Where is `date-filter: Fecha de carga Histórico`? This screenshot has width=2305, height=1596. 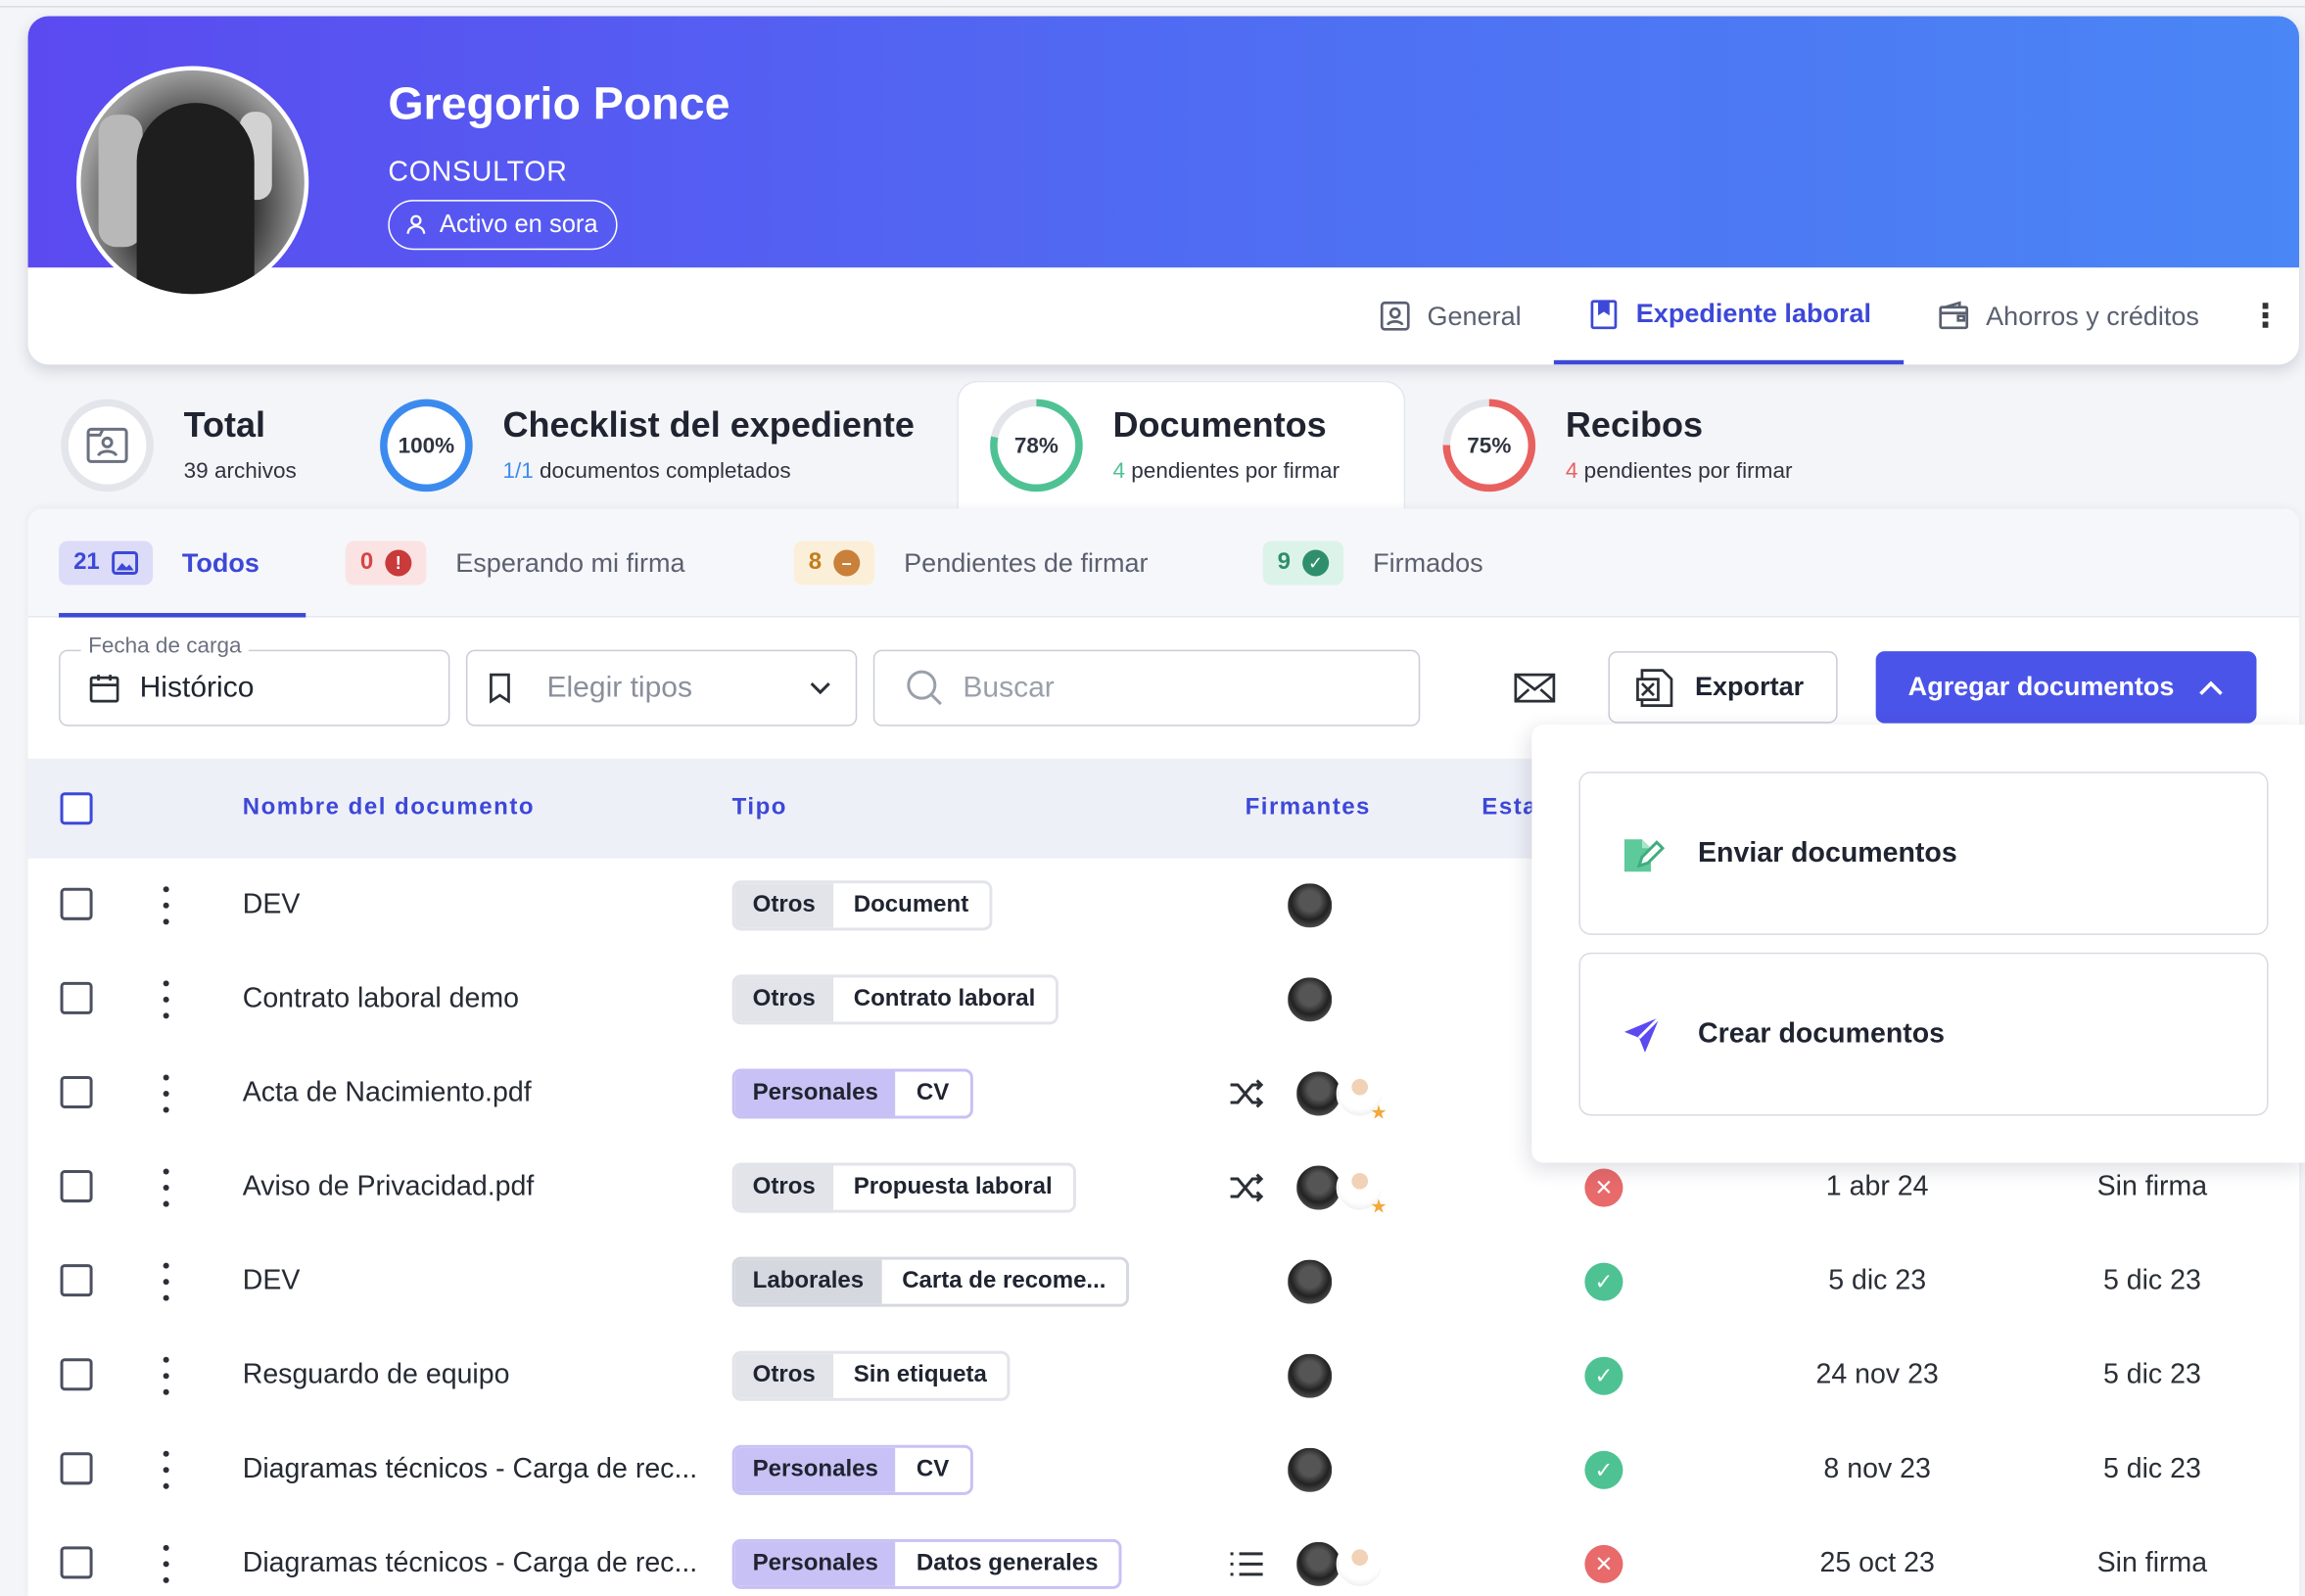 date-filter: Fecha de carga Histórico is located at coordinates (255, 680).